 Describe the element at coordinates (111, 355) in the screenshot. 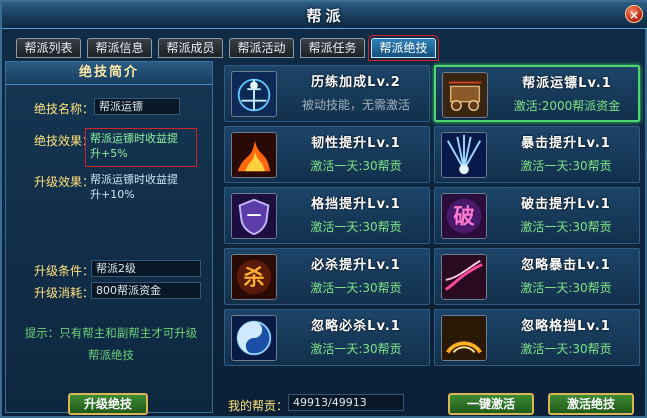

I see `upgrade-tip-line2: 帮派绝技` at that location.